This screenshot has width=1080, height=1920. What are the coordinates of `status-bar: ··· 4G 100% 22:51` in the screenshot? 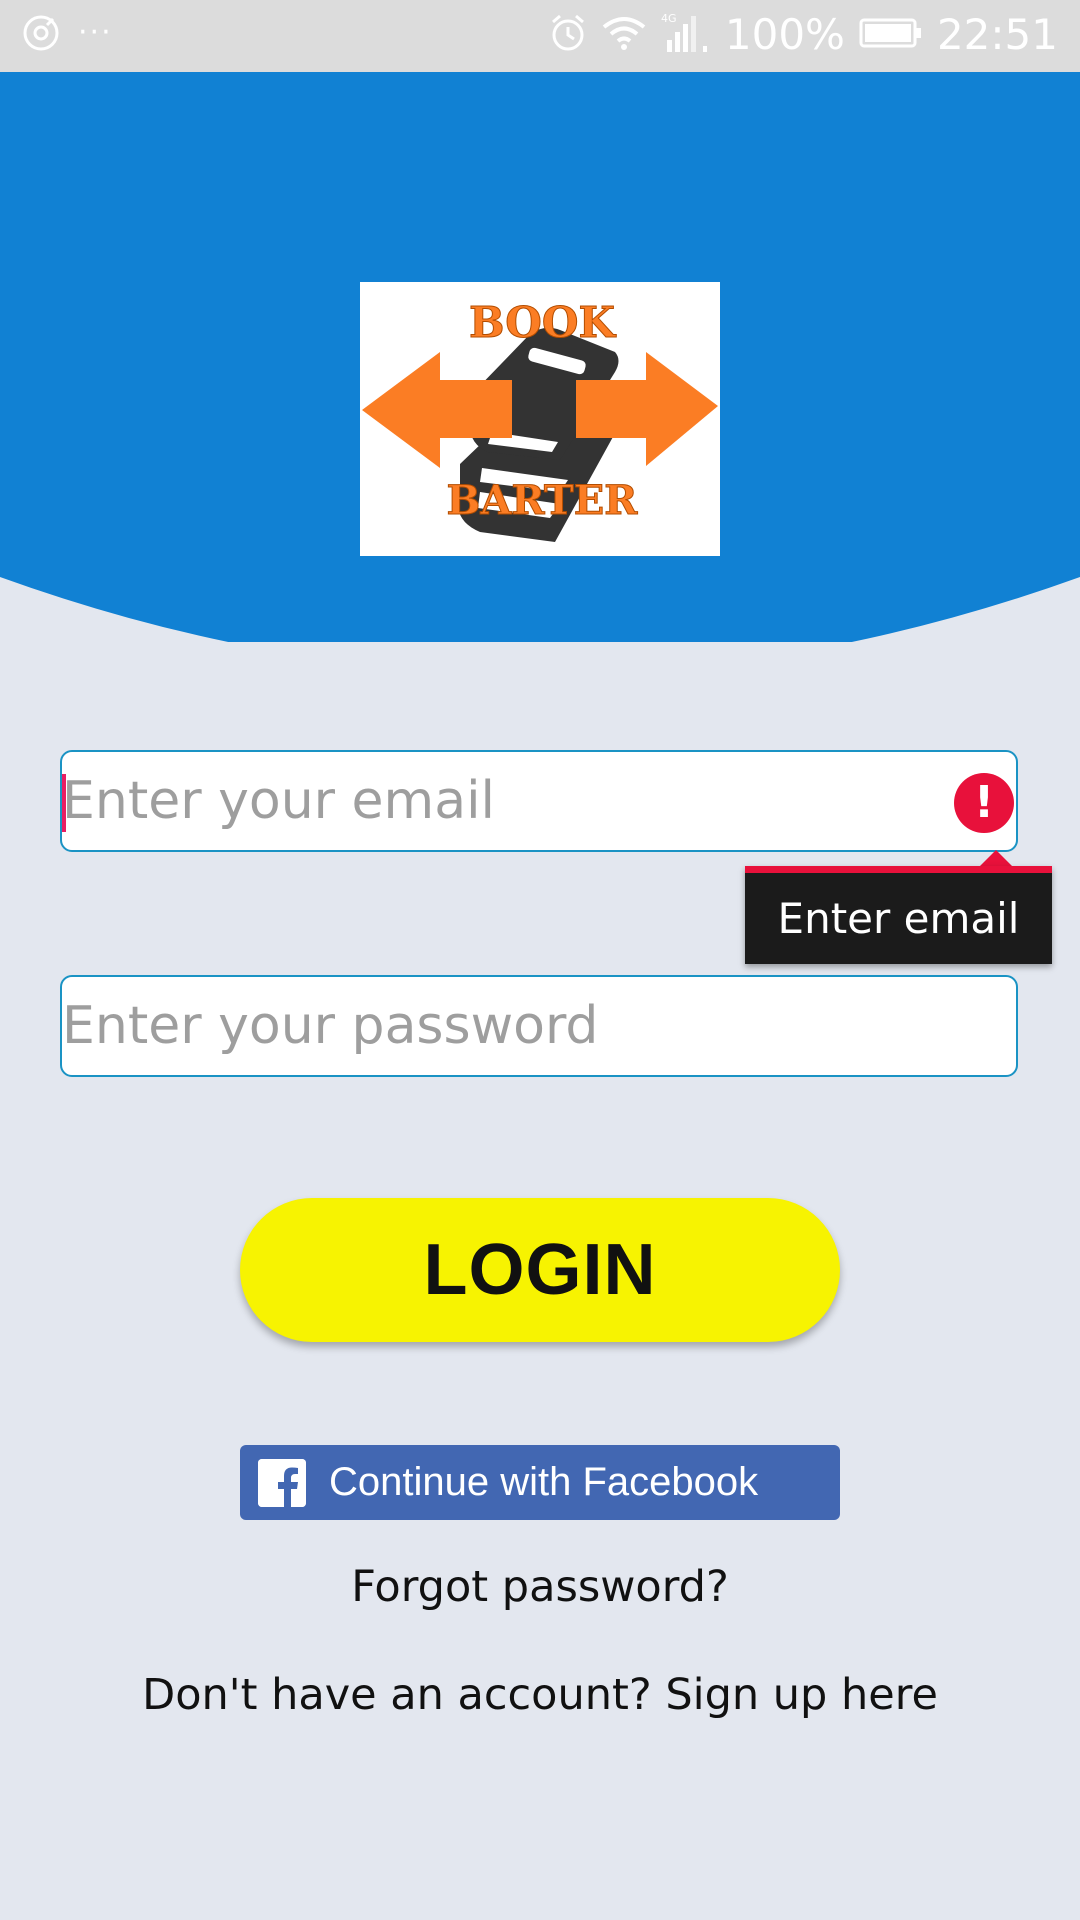 It's located at (540, 36).